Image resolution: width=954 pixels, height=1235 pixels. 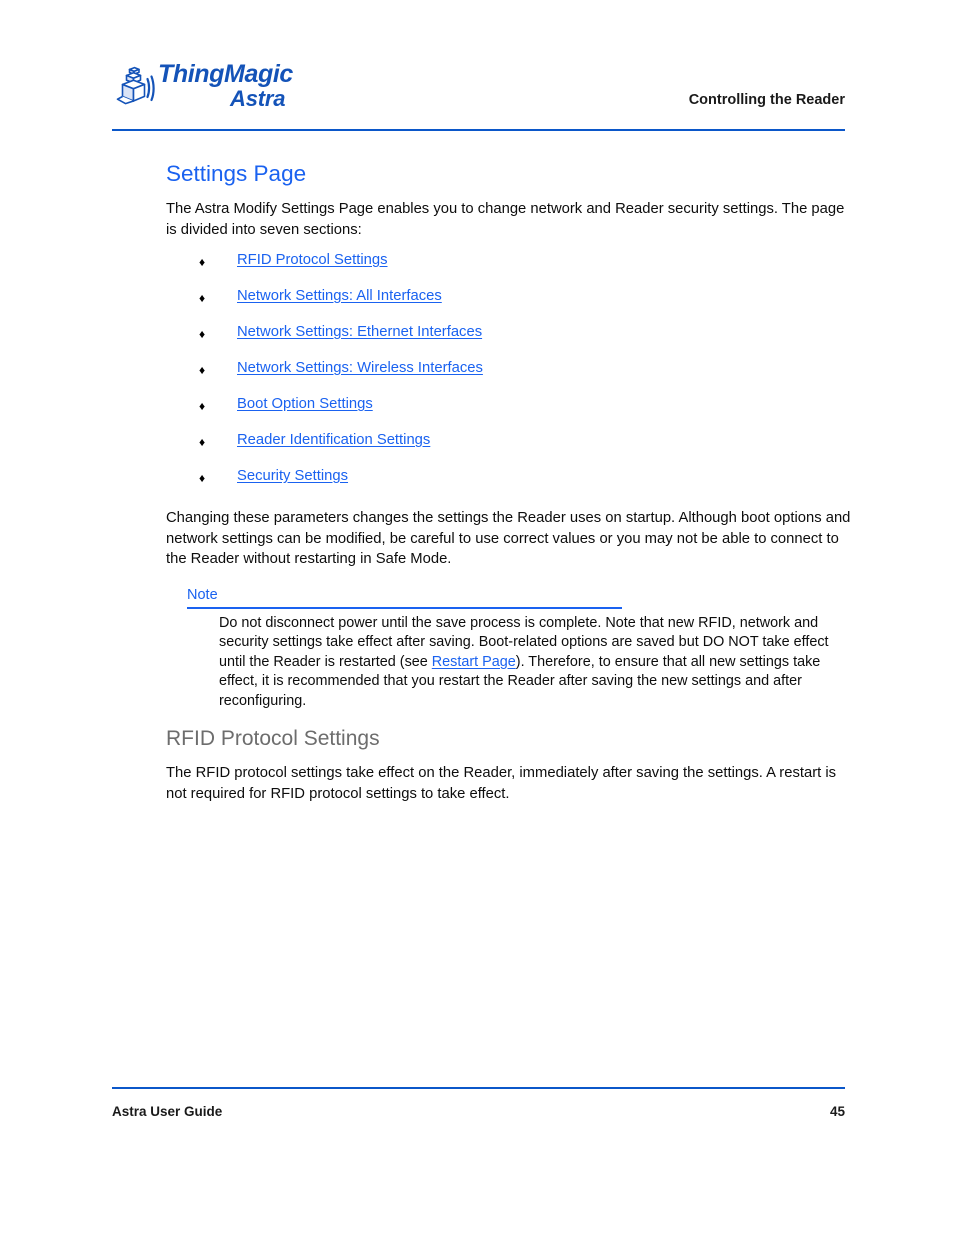 What do you see at coordinates (258, 98) in the screenshot?
I see `logo-wordmark-secondary: Astra` at bounding box center [258, 98].